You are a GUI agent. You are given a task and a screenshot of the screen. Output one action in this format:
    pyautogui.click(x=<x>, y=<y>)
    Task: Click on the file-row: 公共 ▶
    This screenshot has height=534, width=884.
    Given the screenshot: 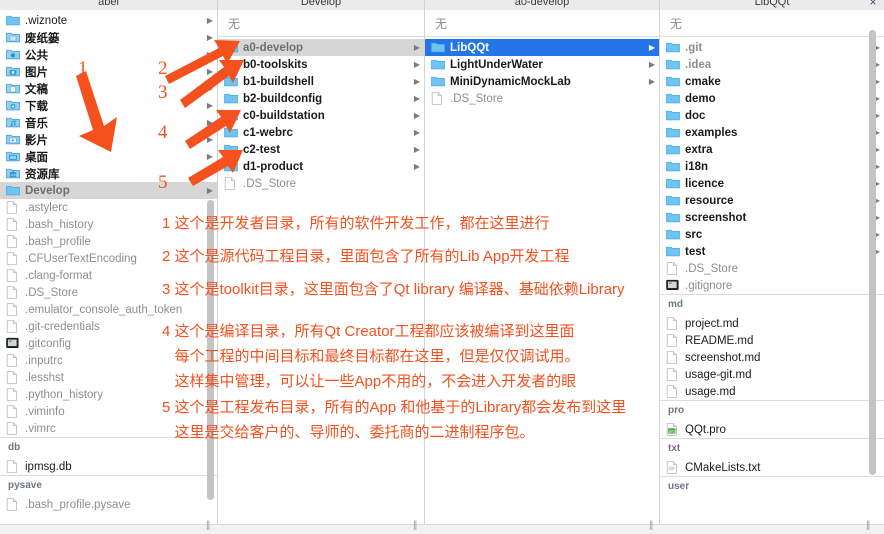 What is the action you would take?
    pyautogui.click(x=108, y=54)
    